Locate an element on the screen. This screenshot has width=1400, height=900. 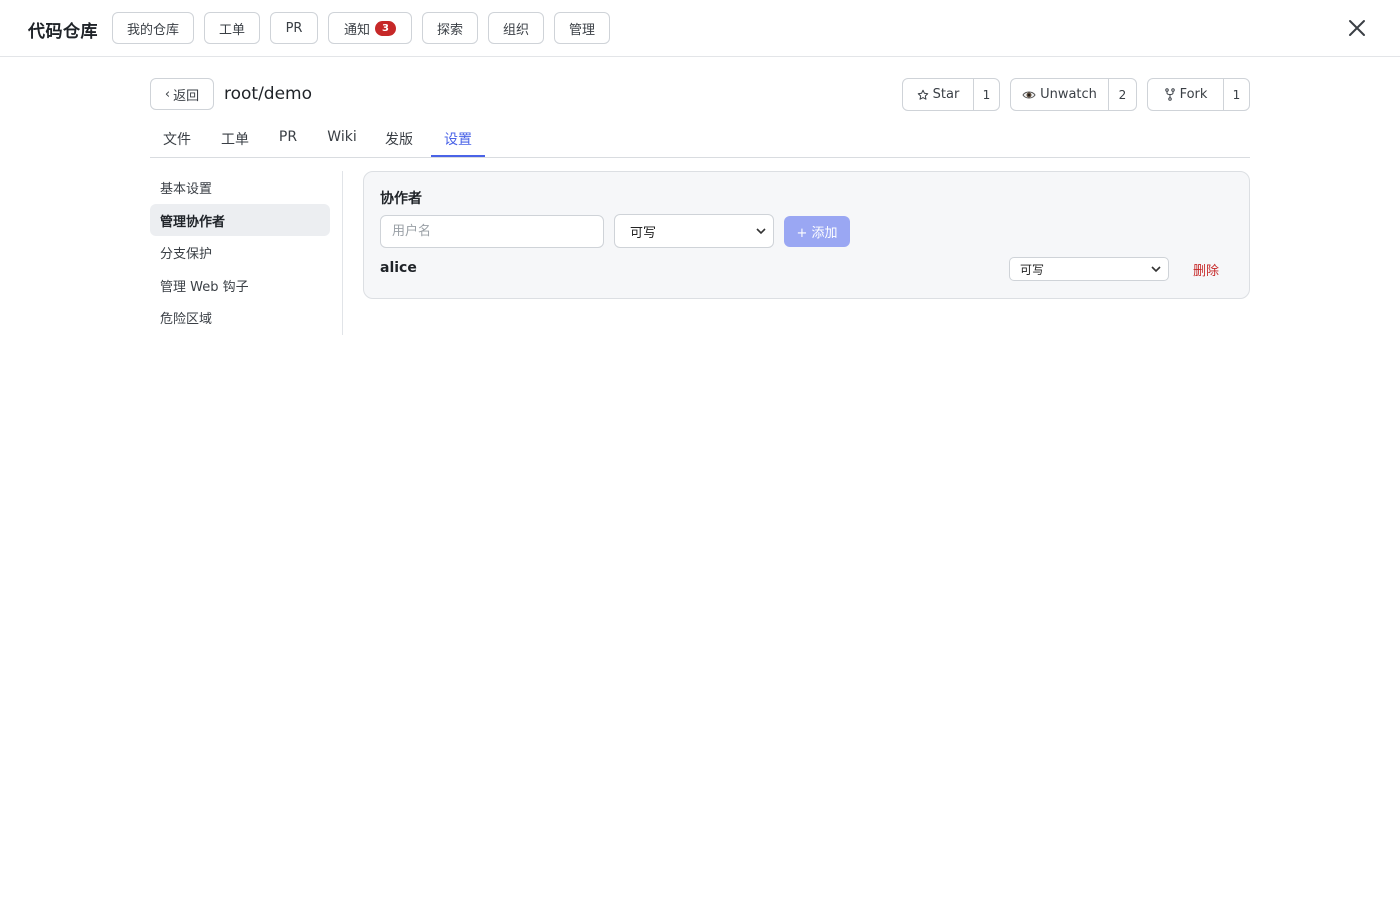
add-collaborator-button: + 添加 is located at coordinates (817, 231).